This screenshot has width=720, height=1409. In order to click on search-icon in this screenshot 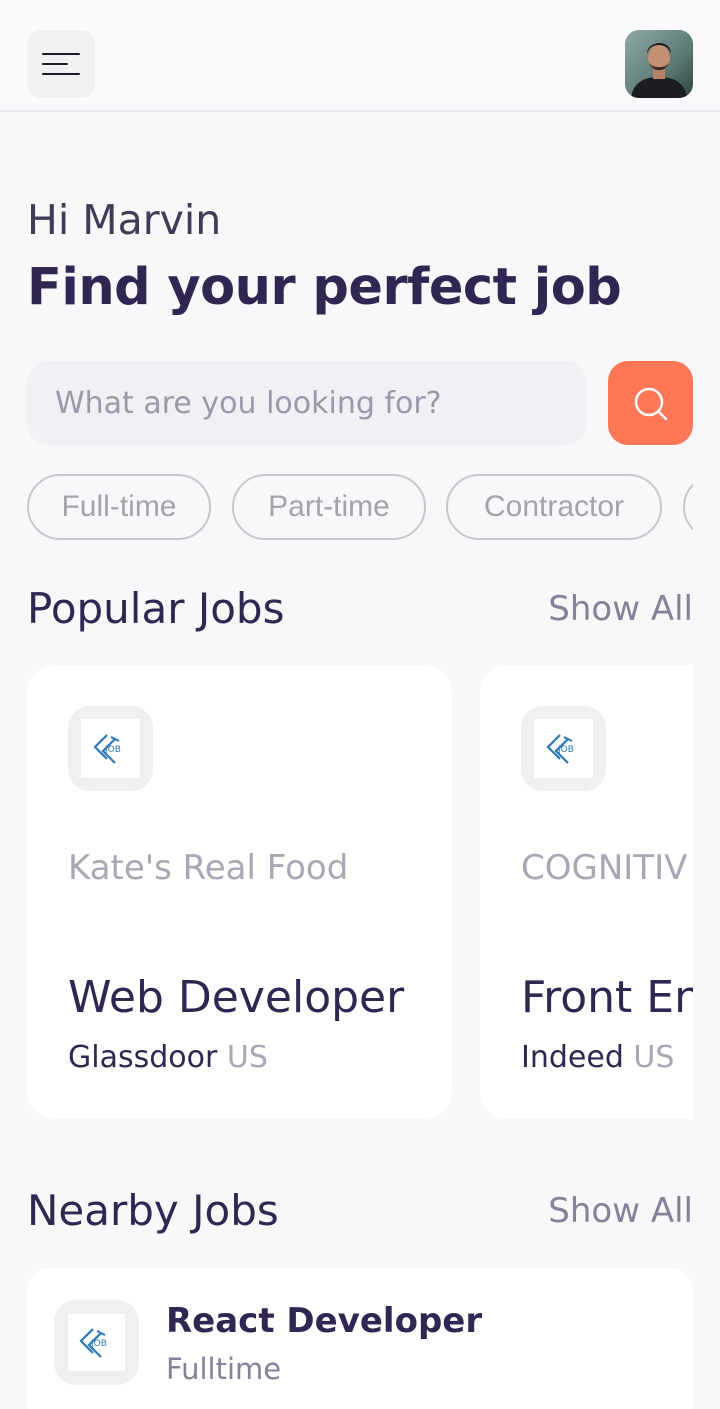, I will do `click(651, 404)`.